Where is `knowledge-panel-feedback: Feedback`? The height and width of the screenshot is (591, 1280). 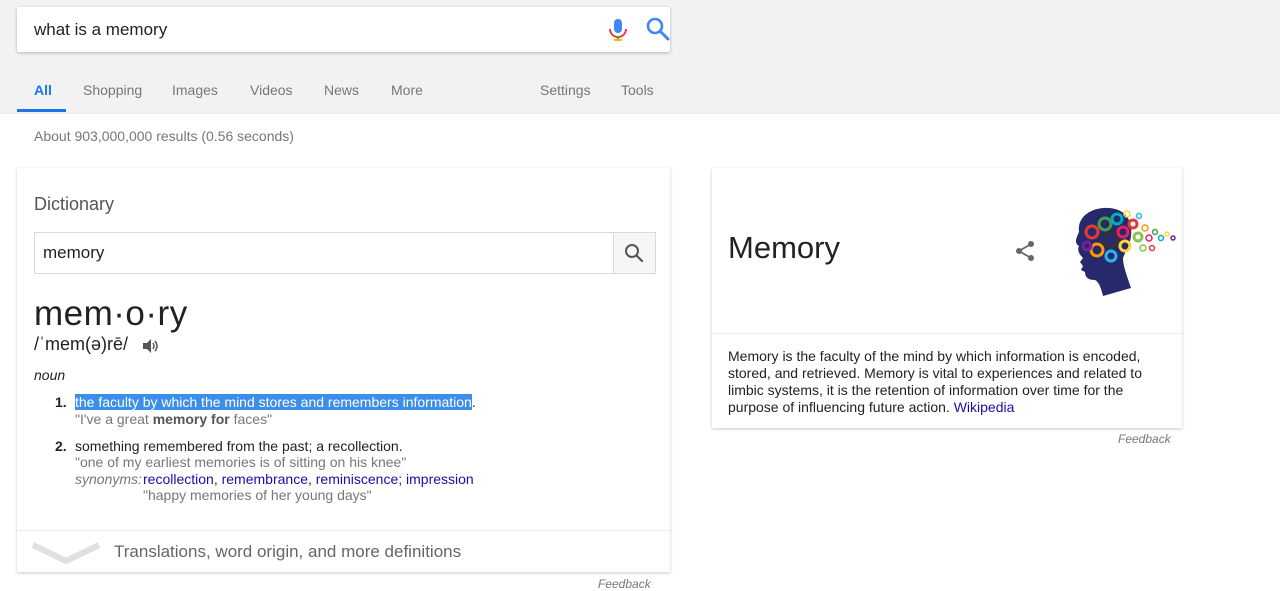
knowledge-panel-feedback: Feedback is located at coordinates (1144, 439).